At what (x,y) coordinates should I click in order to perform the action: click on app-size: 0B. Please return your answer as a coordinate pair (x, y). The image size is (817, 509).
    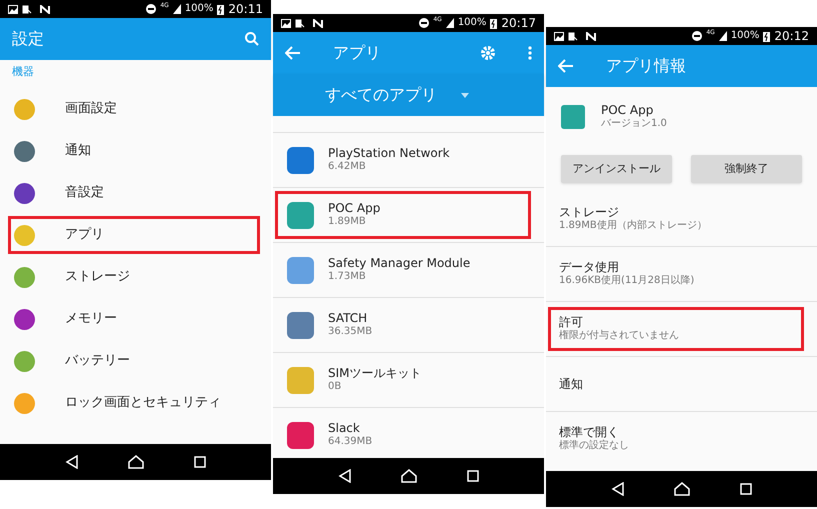
    Looking at the image, I should click on (335, 387).